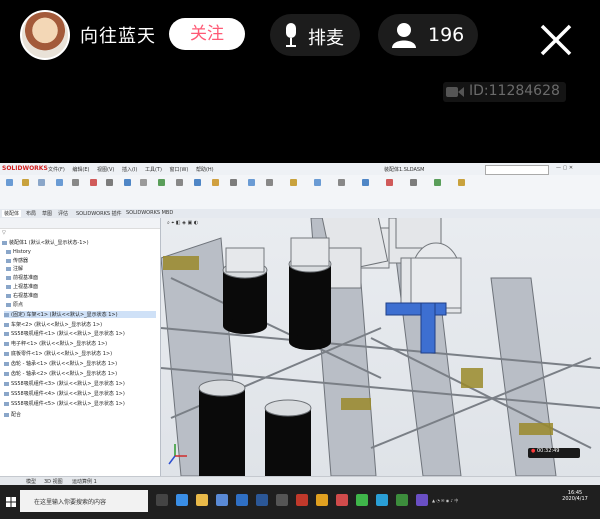 The image size is (600, 519). I want to click on viewer-count-pill: 196, so click(428, 35).